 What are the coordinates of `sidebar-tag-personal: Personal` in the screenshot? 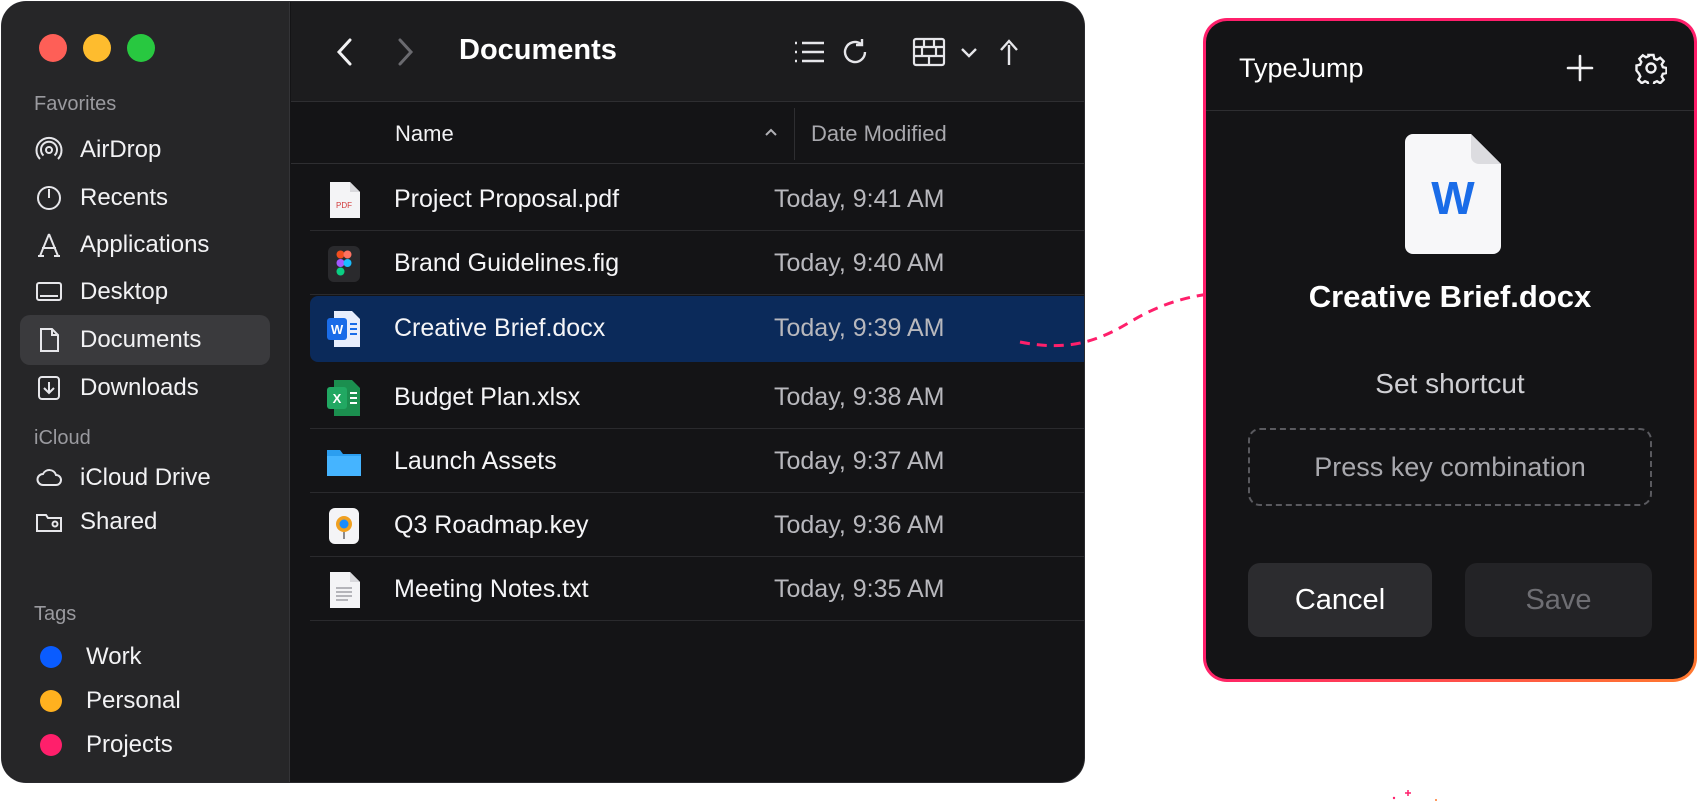 It's located at (145, 701).